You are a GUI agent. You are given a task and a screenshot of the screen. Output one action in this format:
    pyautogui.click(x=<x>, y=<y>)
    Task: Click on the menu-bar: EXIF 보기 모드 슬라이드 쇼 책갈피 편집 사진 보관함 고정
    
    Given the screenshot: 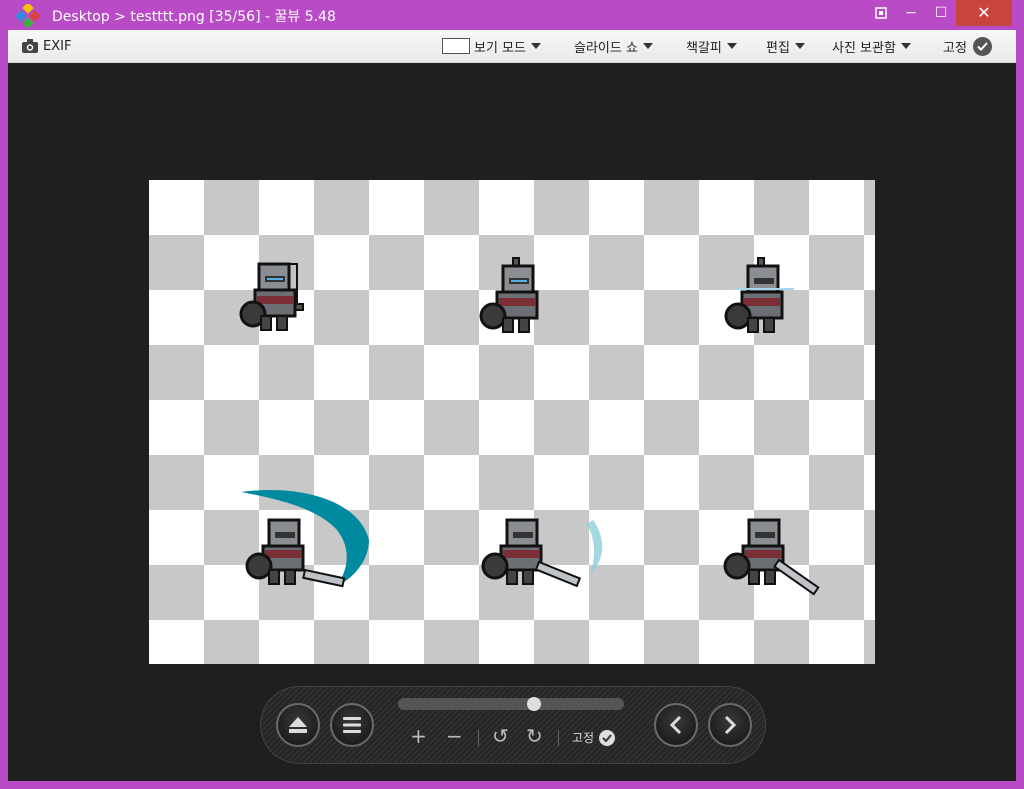 What is the action you would take?
    pyautogui.click(x=512, y=46)
    